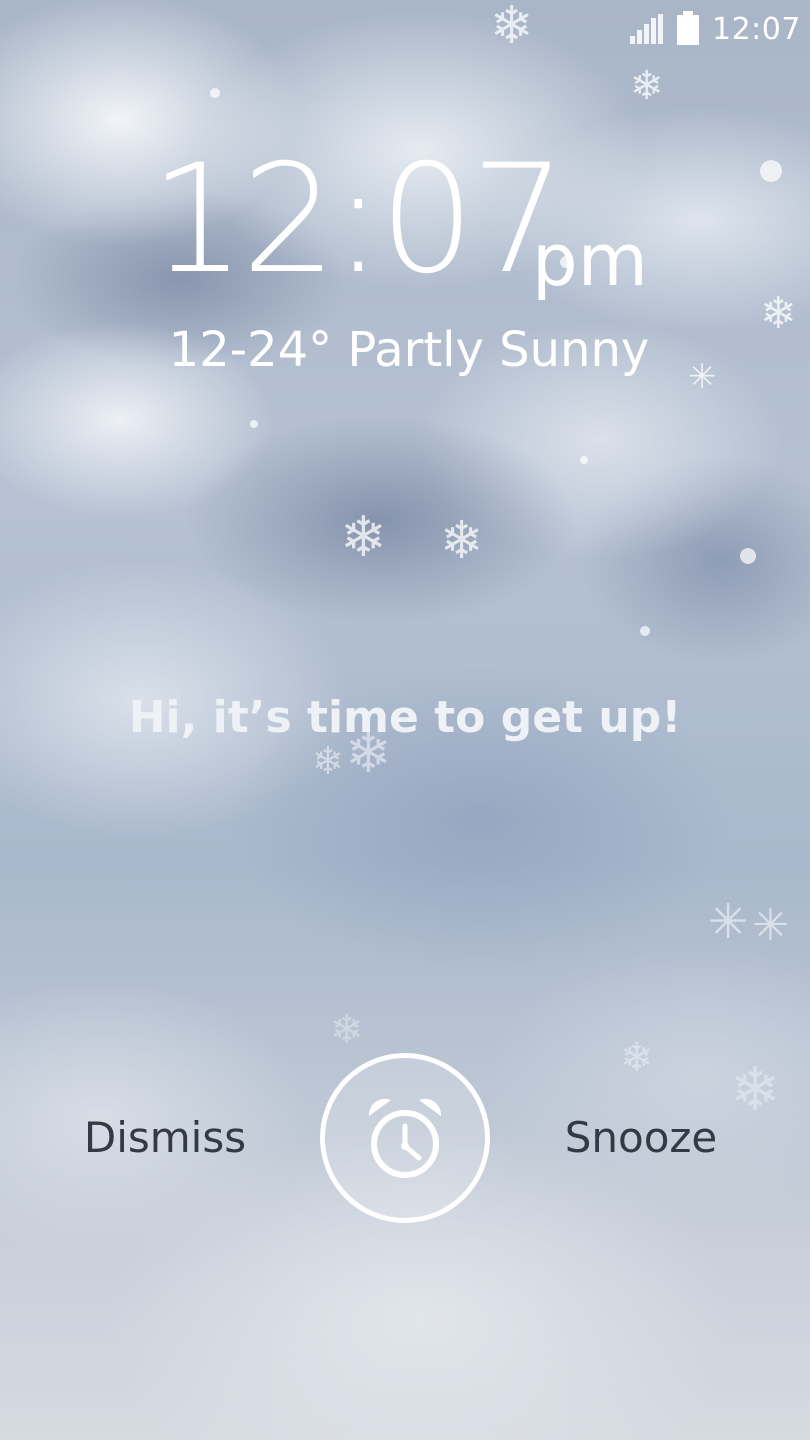 The height and width of the screenshot is (1440, 810). I want to click on dismiss-button: Dismiss, so click(165, 1138).